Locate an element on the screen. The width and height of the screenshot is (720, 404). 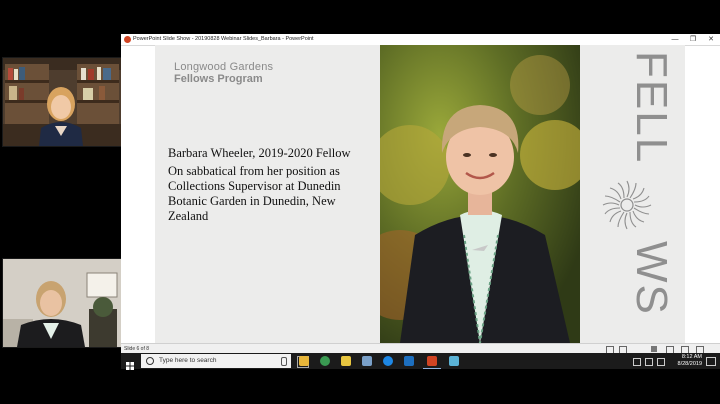
taskbar-search-box: Type here to search is located at coordinates (216, 361).